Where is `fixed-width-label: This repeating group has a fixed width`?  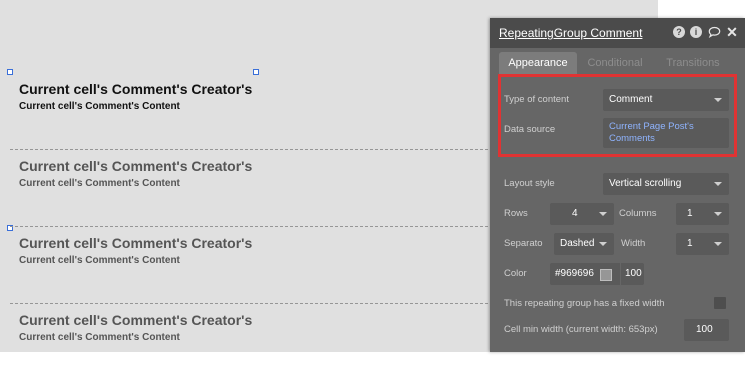
fixed-width-label: This repeating group has a fixed width is located at coordinates (584, 303).